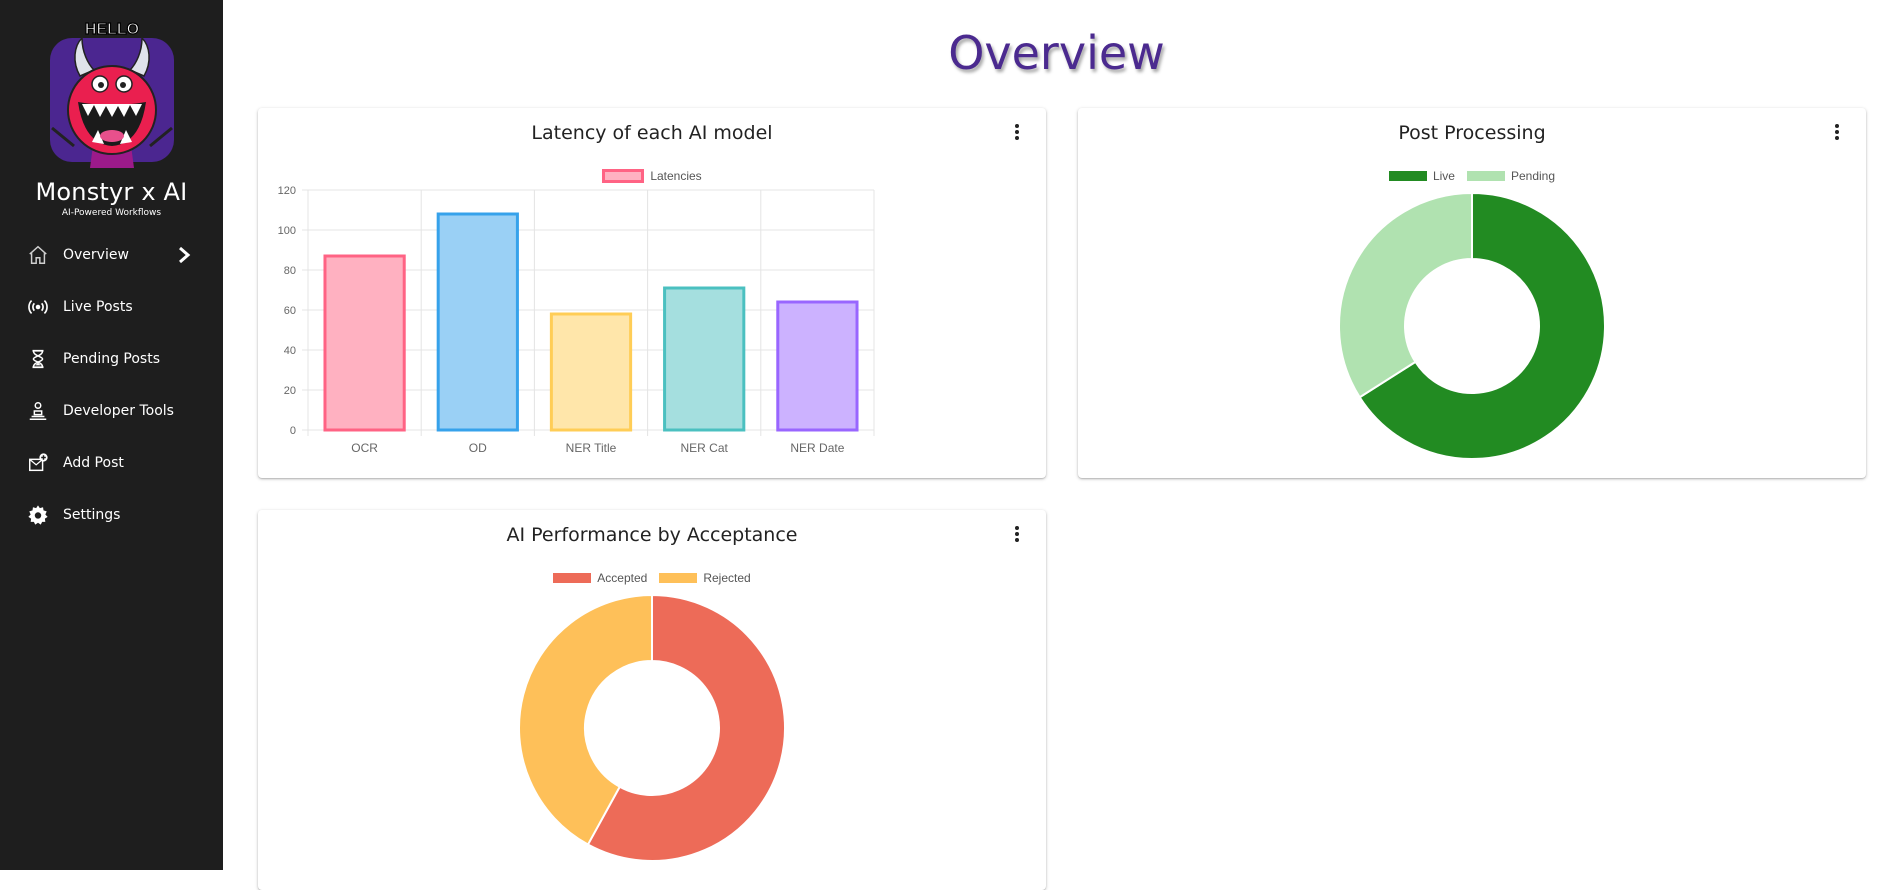 This screenshot has height=890, width=1890. I want to click on x-tick-label: OD, so click(478, 448).